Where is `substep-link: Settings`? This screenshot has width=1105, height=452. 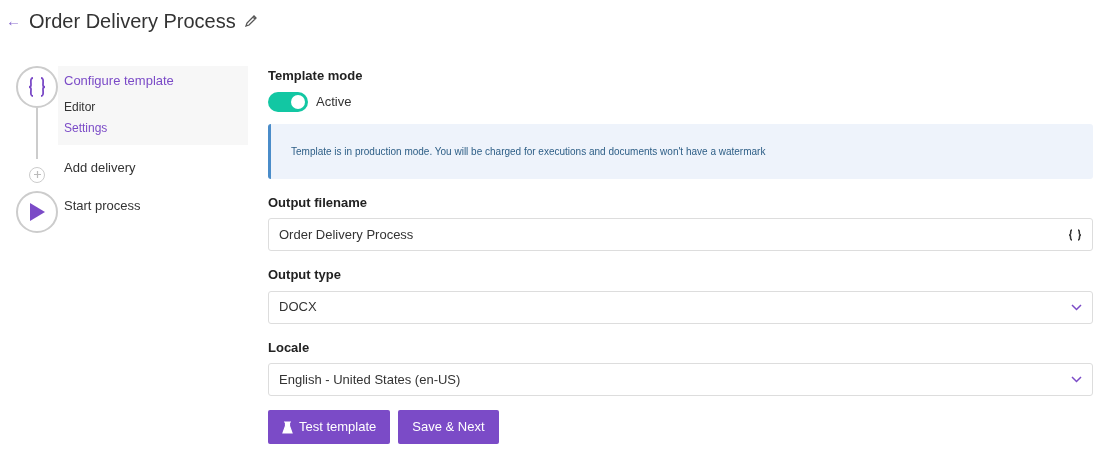
substep-link: Settings is located at coordinates (156, 128).